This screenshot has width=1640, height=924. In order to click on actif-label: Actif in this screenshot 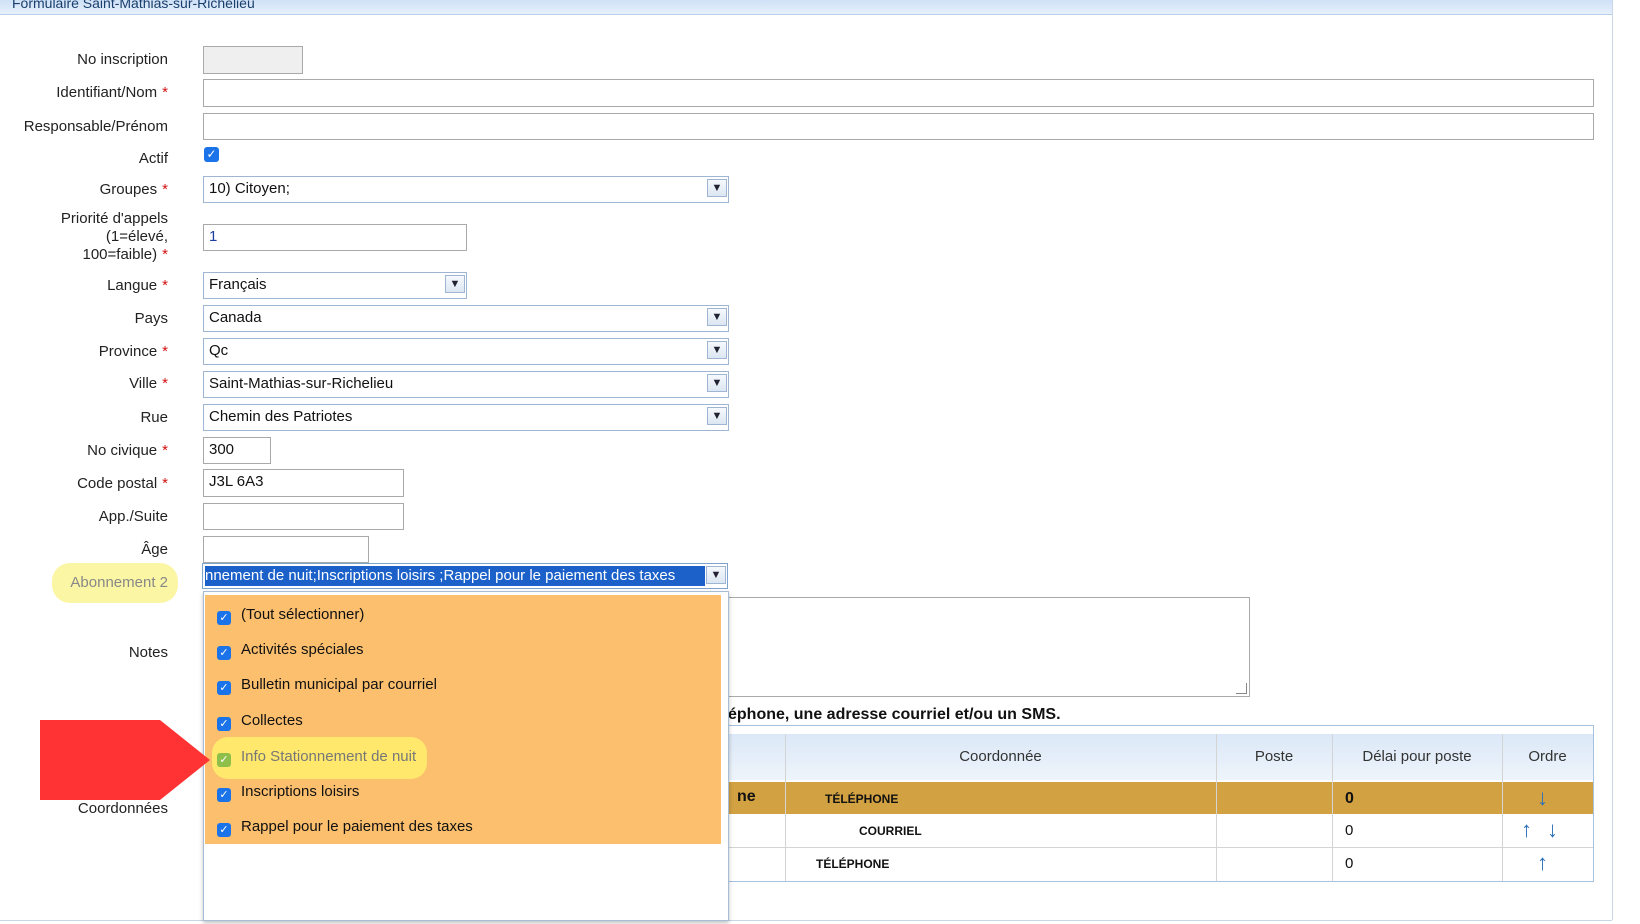, I will do `click(153, 158)`.